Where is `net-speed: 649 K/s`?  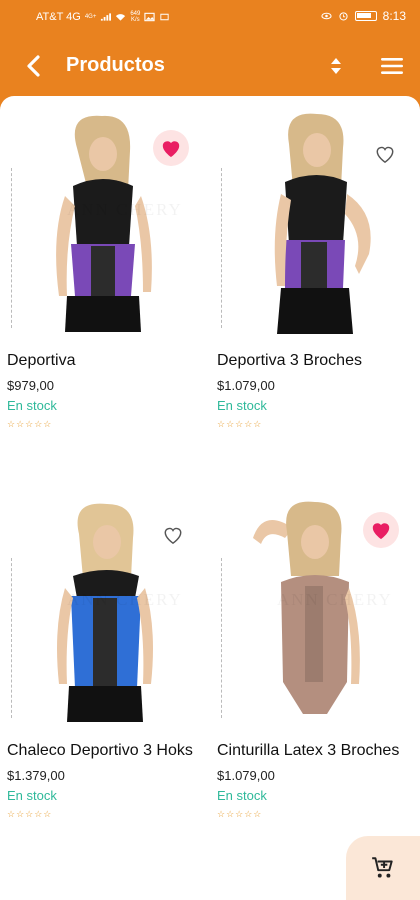
net-speed: 649 K/s is located at coordinates (135, 17).